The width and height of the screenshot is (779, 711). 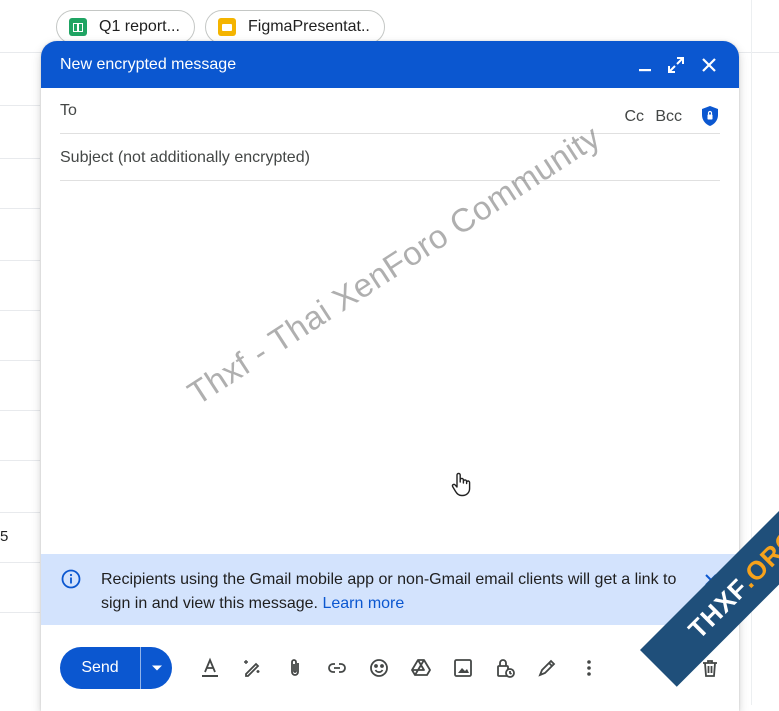 I want to click on info-icon, so click(x=71, y=579).